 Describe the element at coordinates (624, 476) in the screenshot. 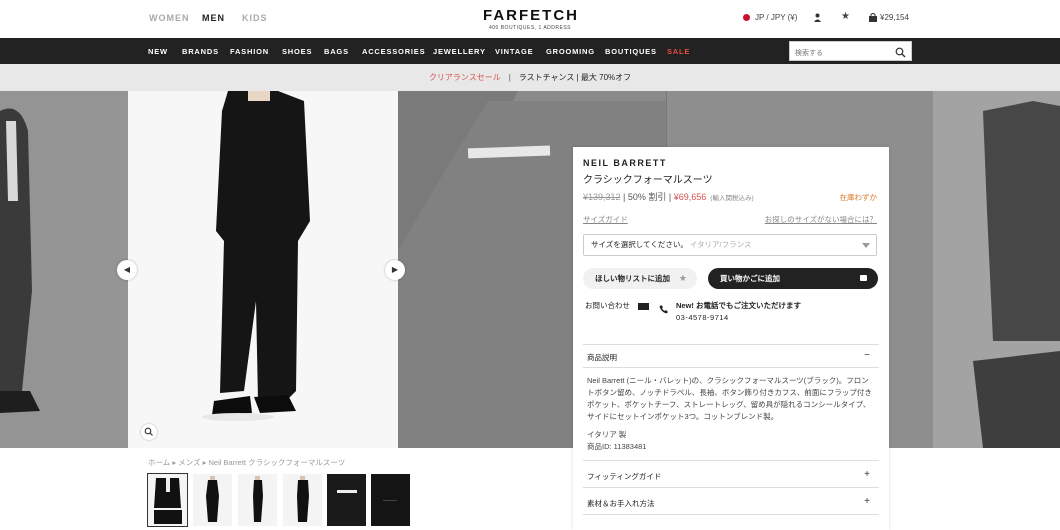

I see `section-fitting-header: フィッティングガイド` at that location.